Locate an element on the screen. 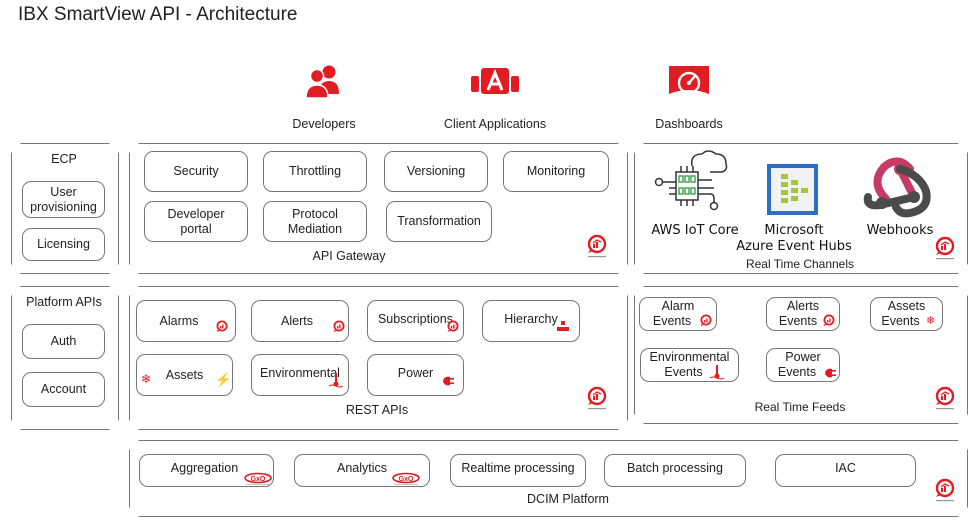 This screenshot has width=980, height=527. gateway-protocol-mediation: Protocol Mediation is located at coordinates (315, 221).